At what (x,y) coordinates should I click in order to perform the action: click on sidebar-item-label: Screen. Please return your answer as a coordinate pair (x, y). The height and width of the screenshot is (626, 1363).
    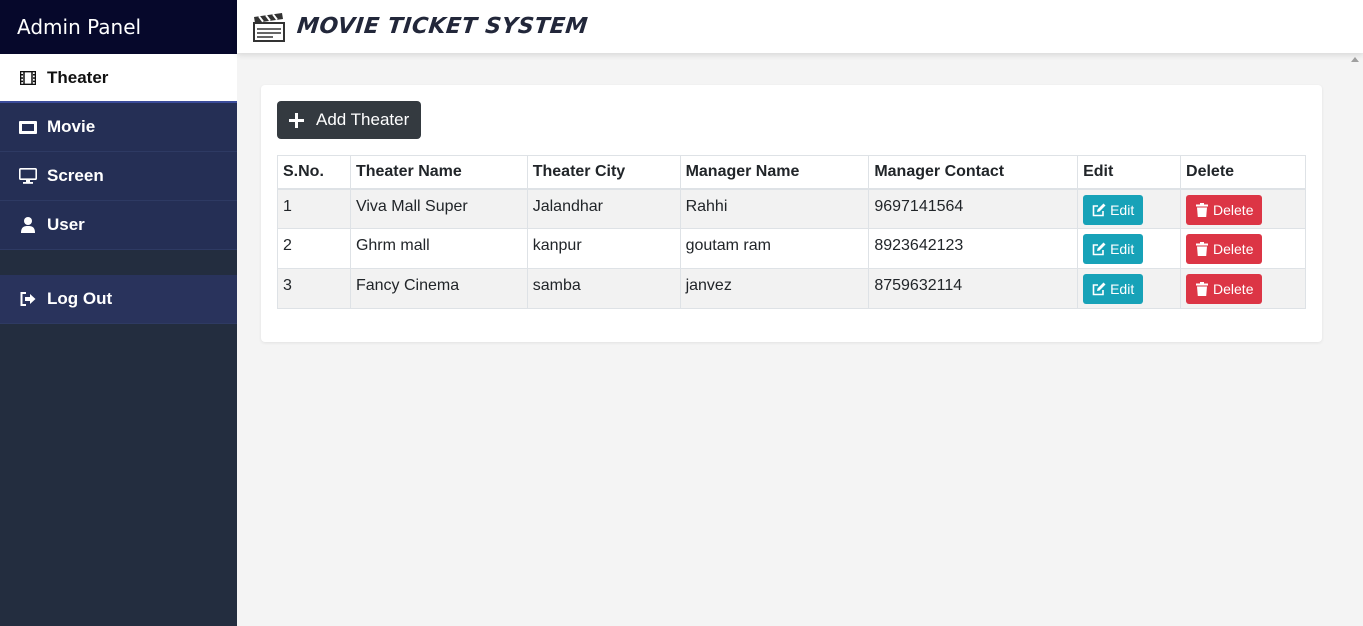
    Looking at the image, I should click on (75, 175).